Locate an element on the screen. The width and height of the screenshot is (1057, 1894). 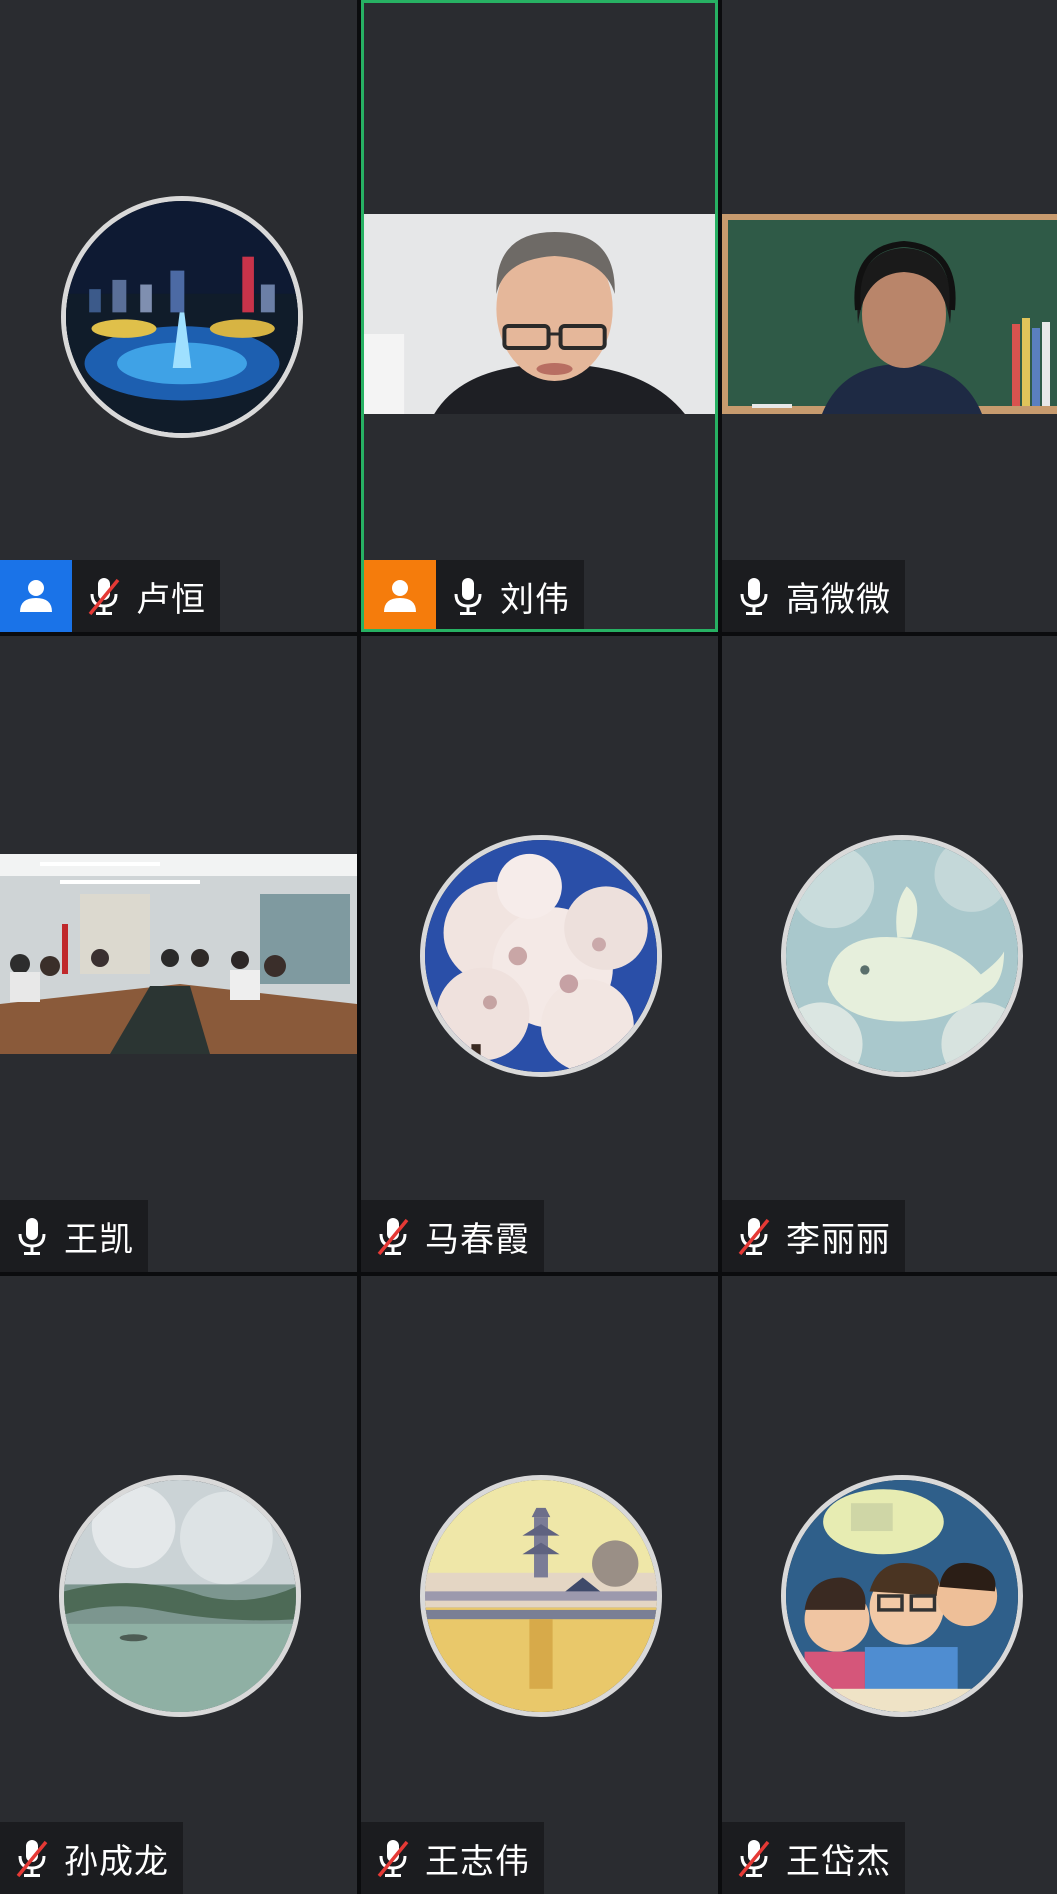
participant-tile-active-speaker: 刘伟 is located at coordinates (539, 316).